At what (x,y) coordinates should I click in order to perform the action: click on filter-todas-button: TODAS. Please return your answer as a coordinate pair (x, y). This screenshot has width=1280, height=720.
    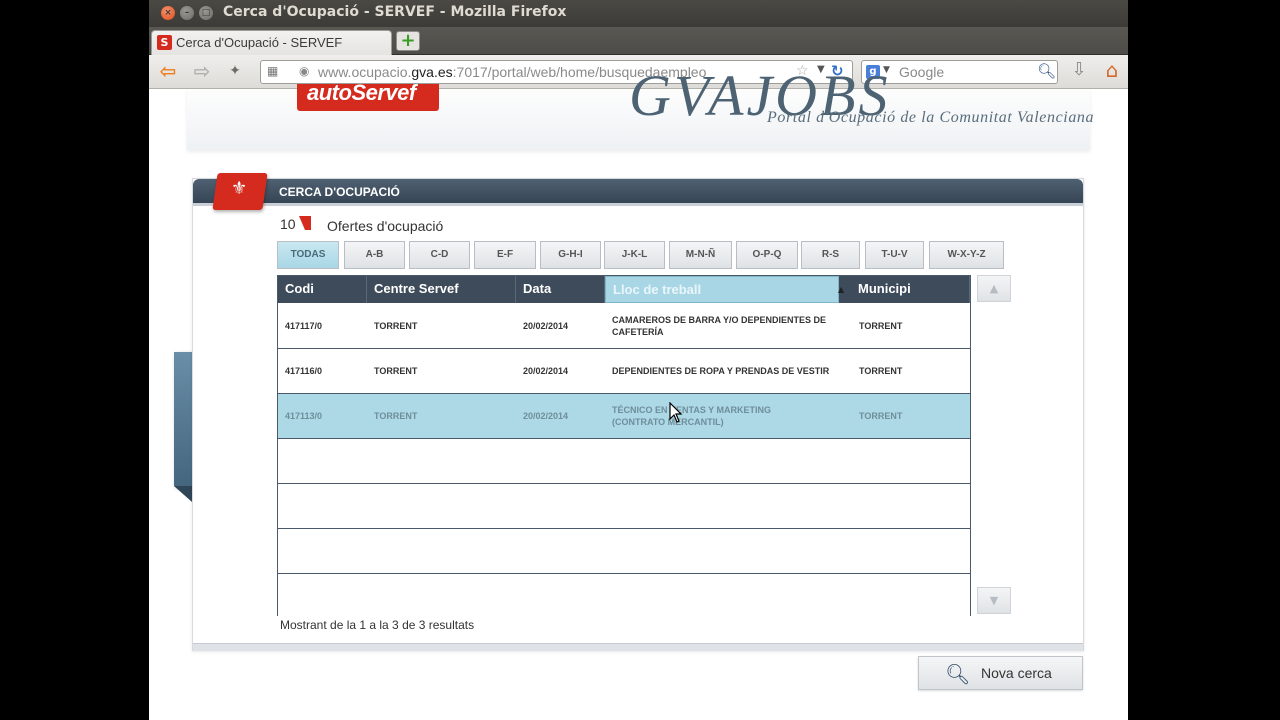
    Looking at the image, I should click on (308, 255).